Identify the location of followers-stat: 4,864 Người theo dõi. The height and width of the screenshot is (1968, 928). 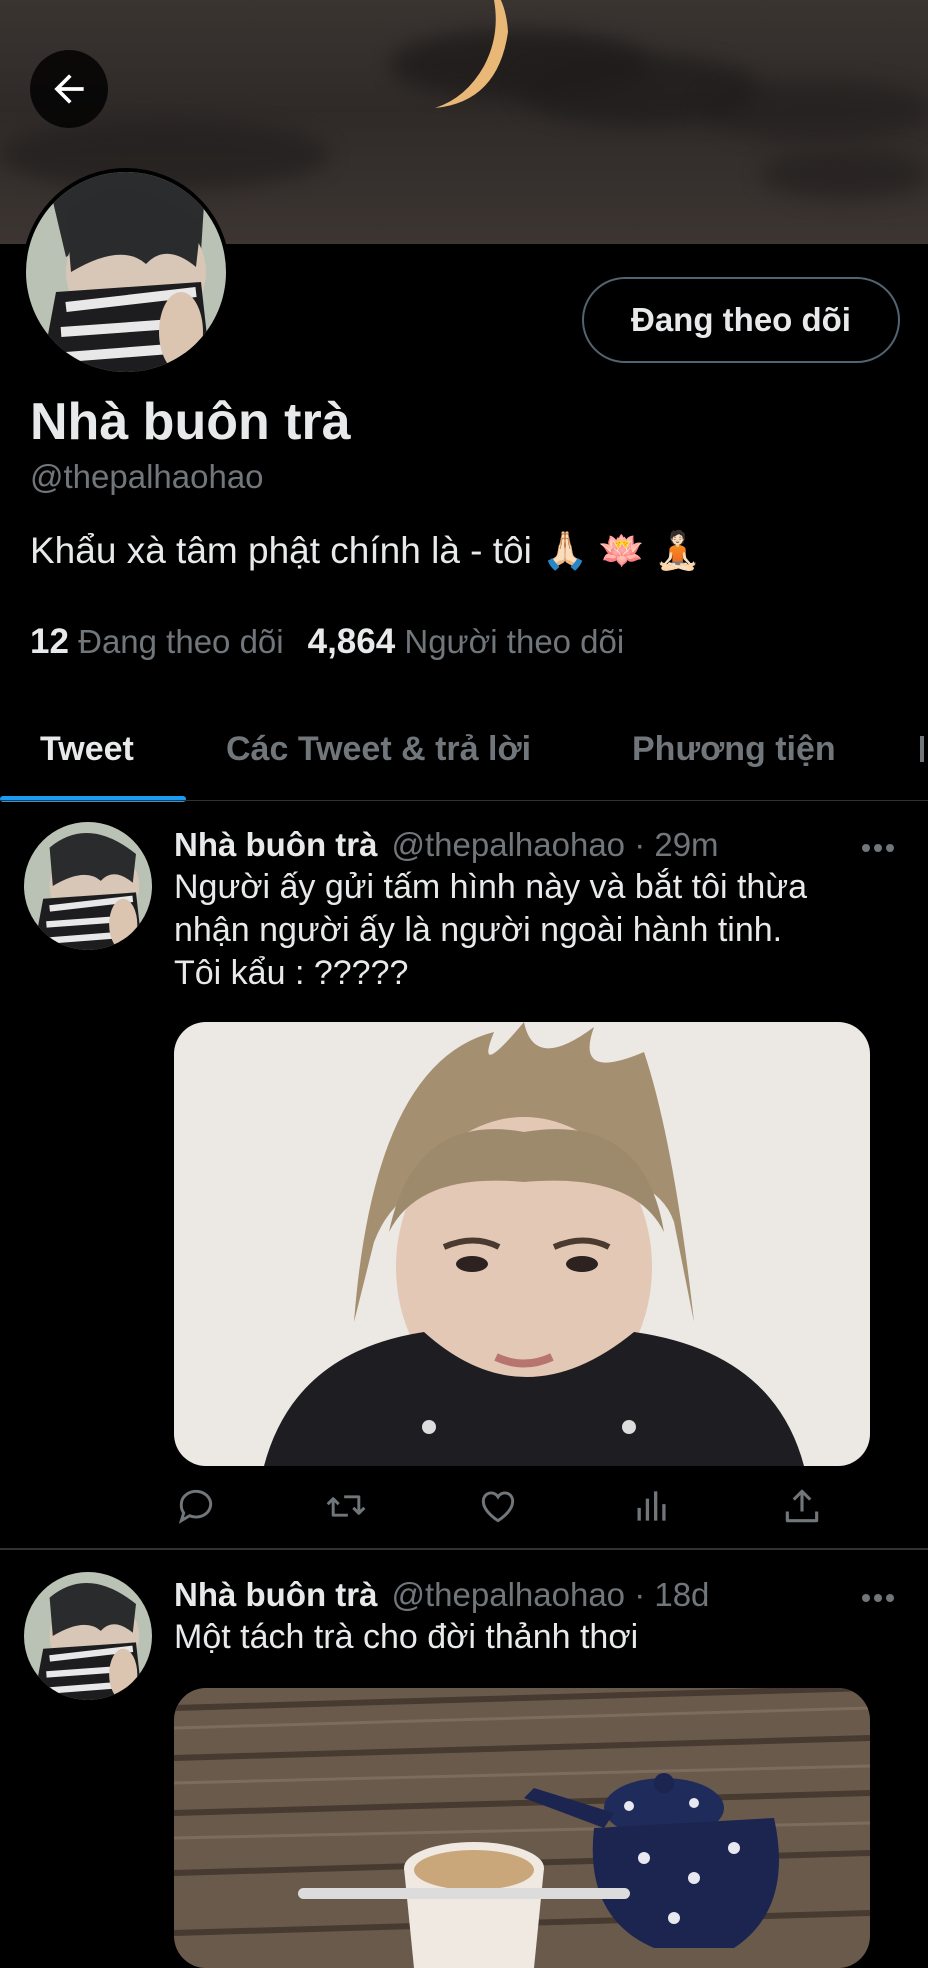
(466, 641).